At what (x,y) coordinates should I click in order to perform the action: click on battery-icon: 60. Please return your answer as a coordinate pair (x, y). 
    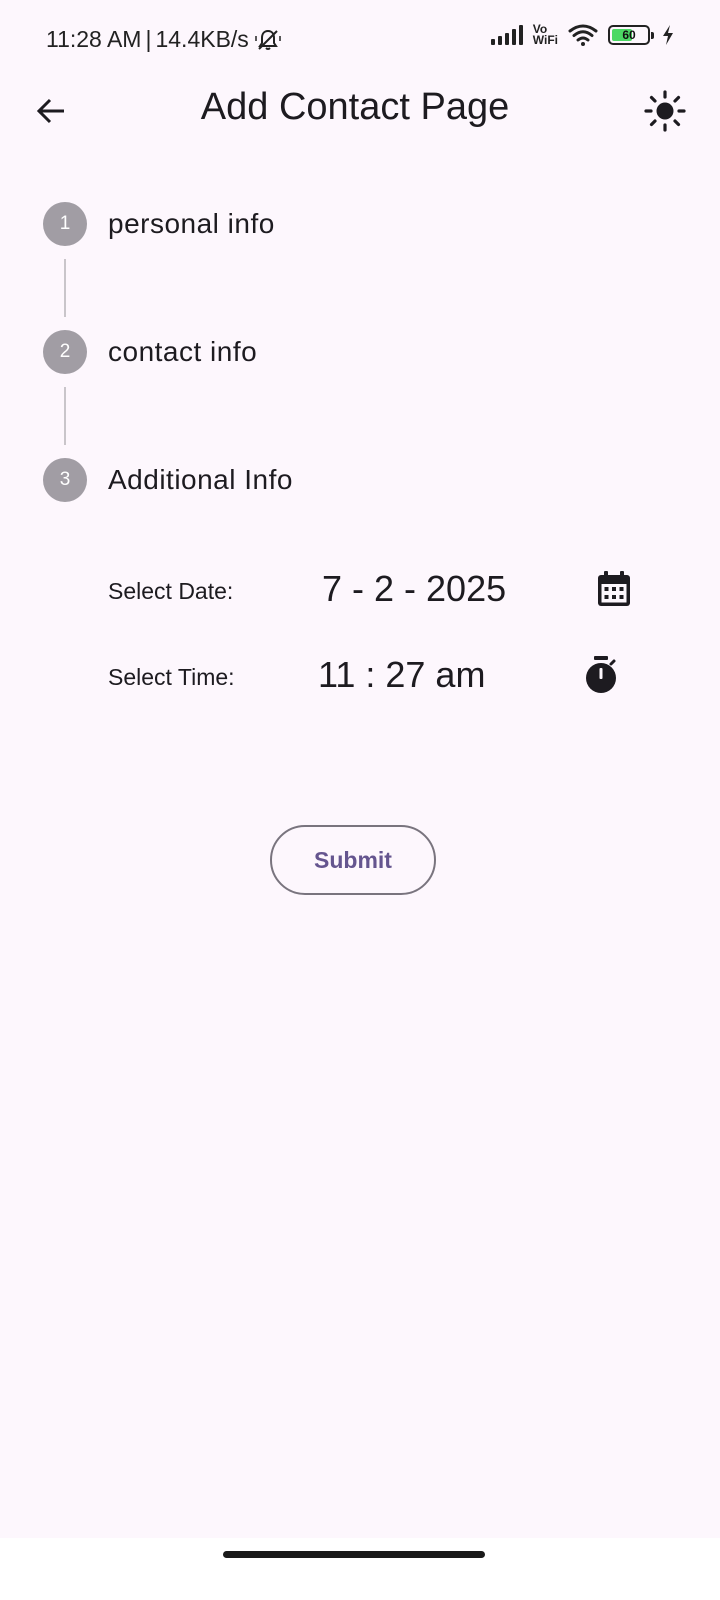
    Looking at the image, I should click on (631, 35).